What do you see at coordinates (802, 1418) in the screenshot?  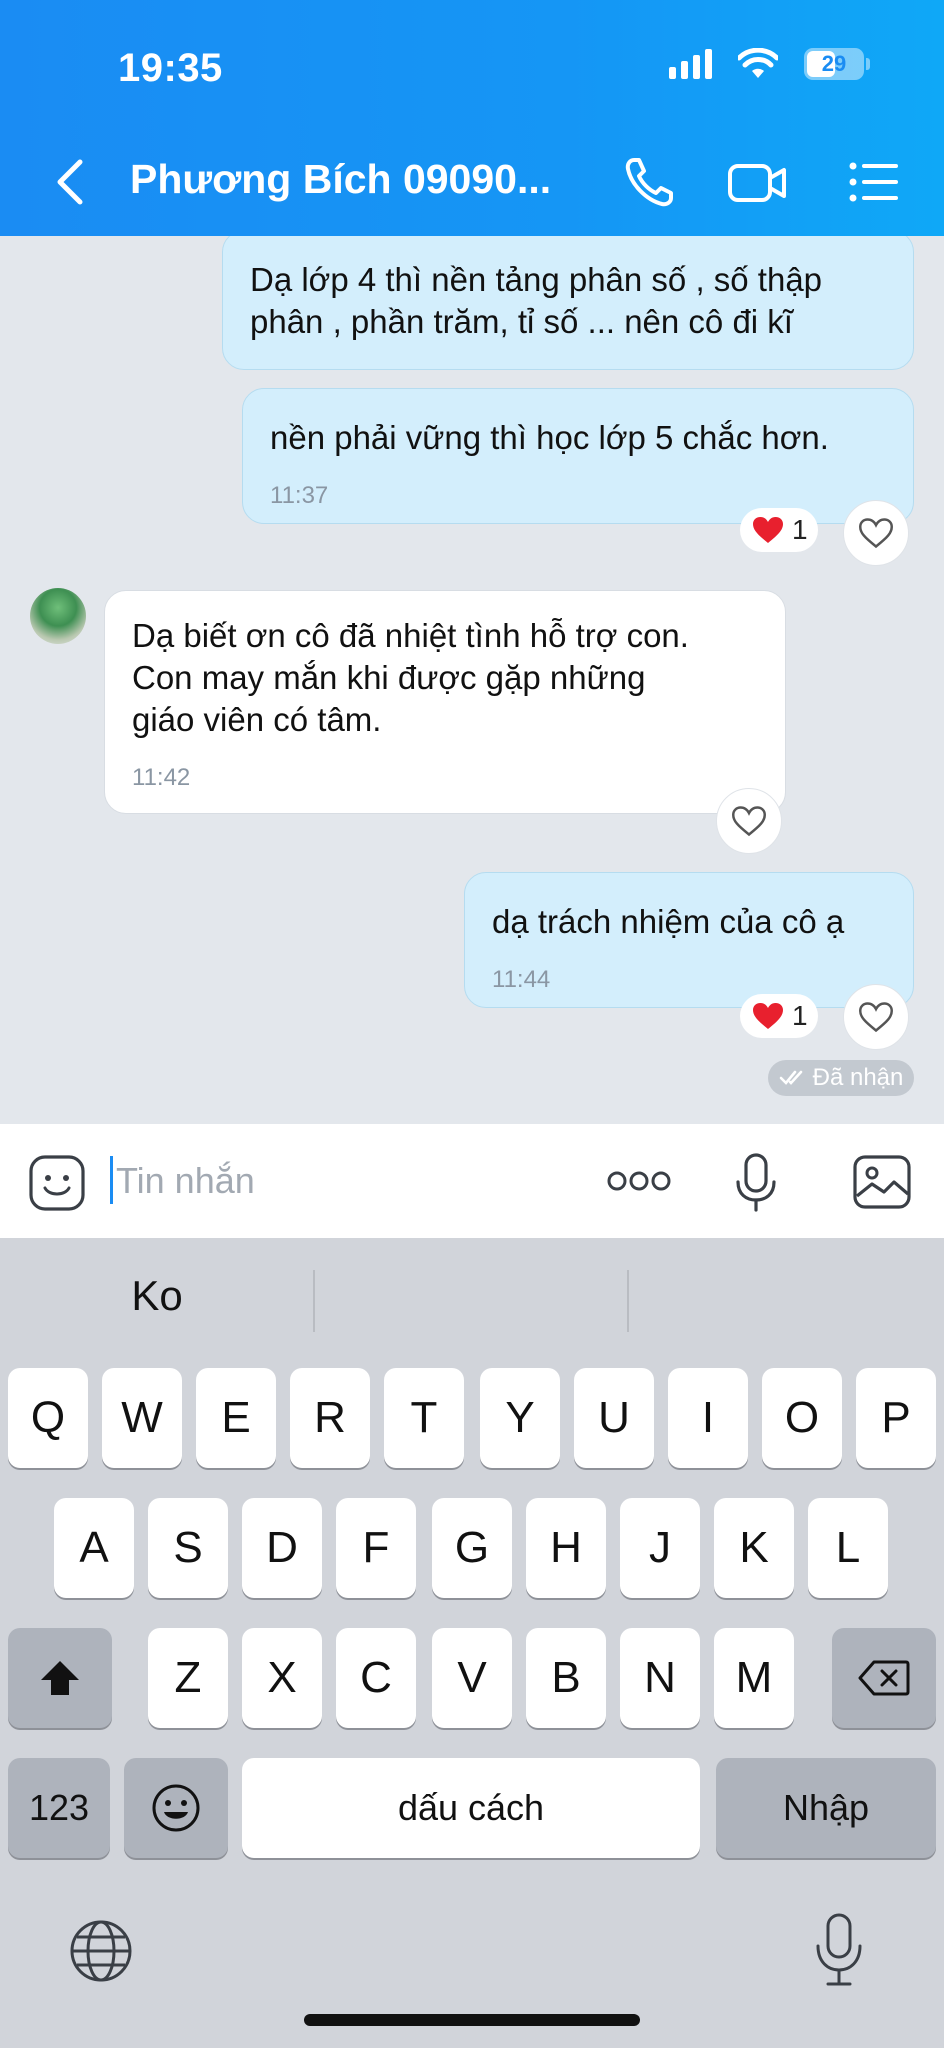 I see `key-o: O` at bounding box center [802, 1418].